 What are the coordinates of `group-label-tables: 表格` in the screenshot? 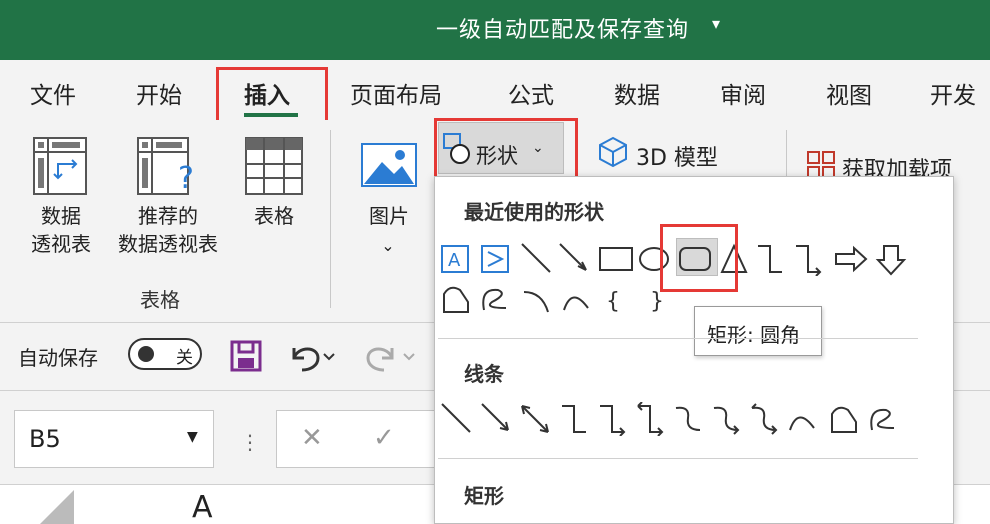 It's located at (160, 300).